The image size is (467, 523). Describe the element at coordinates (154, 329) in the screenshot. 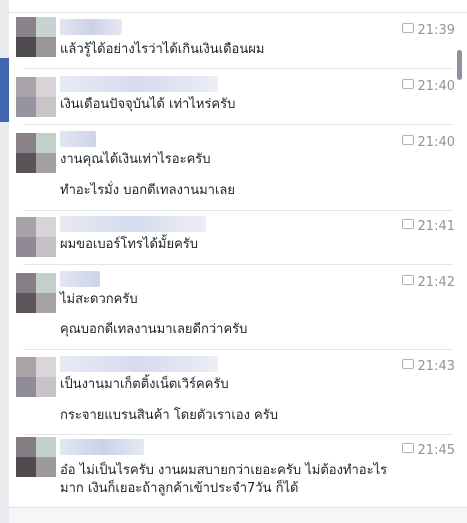

I see `message-text: คุณบอกดีเทลงานมาเลยดีกว่าครับ` at that location.